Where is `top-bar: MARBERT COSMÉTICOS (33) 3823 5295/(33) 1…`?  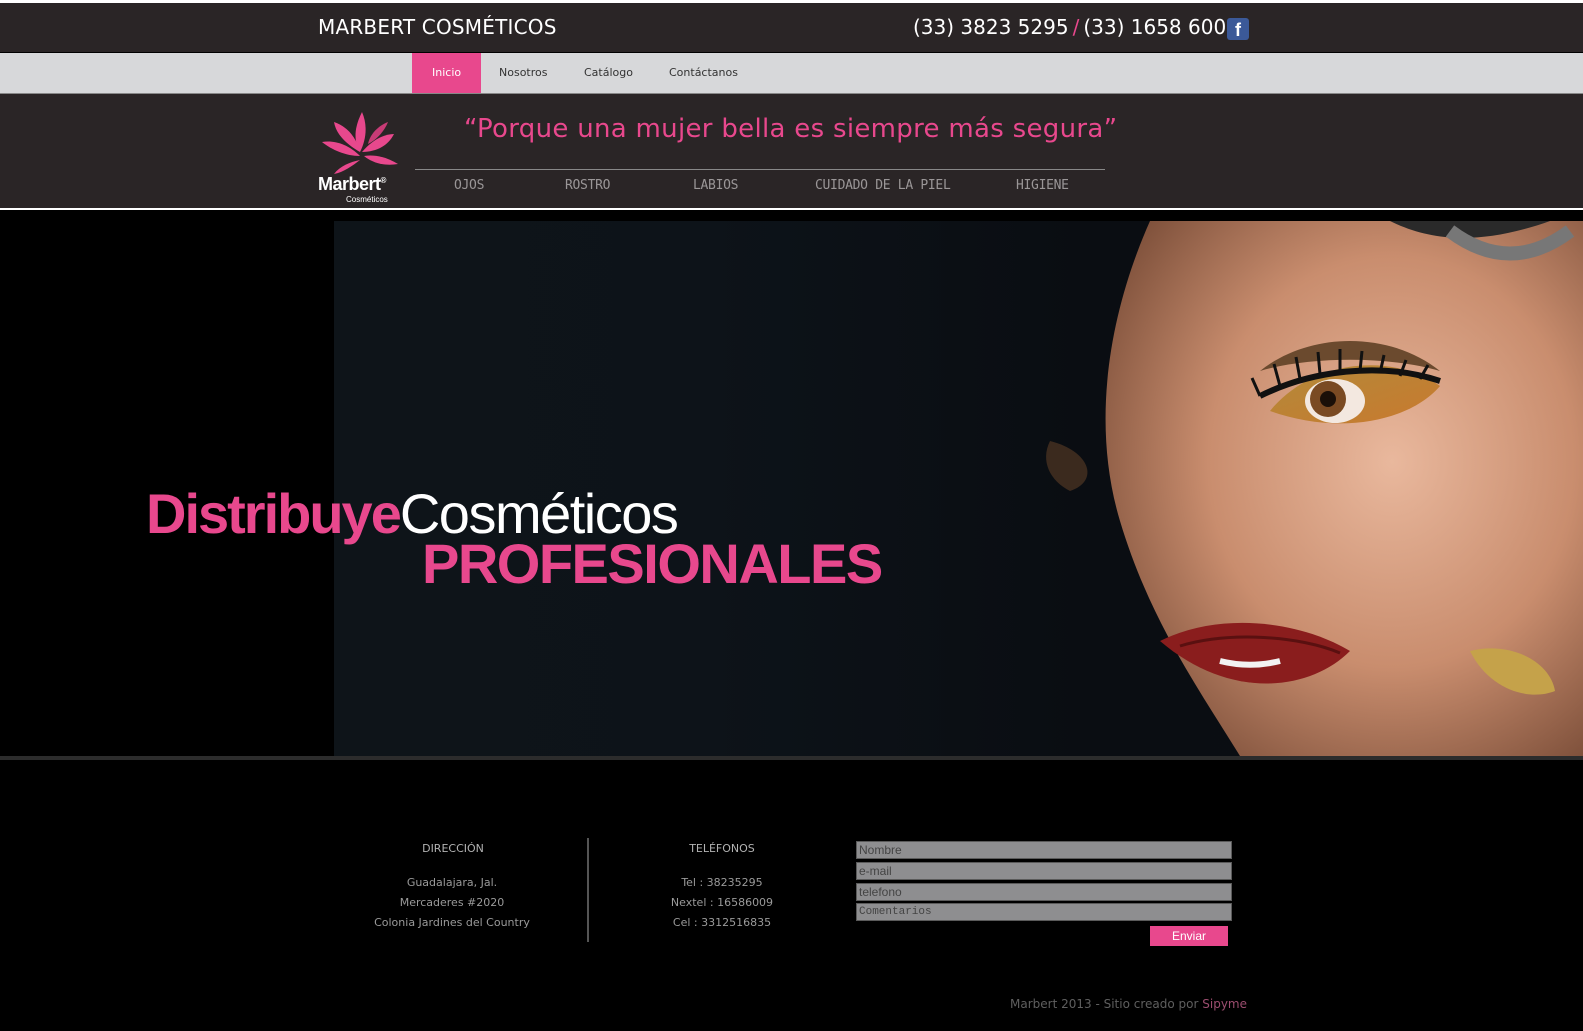 top-bar: MARBERT COSMÉTICOS (33) 3823 5295/(33) 1… is located at coordinates (791, 26).